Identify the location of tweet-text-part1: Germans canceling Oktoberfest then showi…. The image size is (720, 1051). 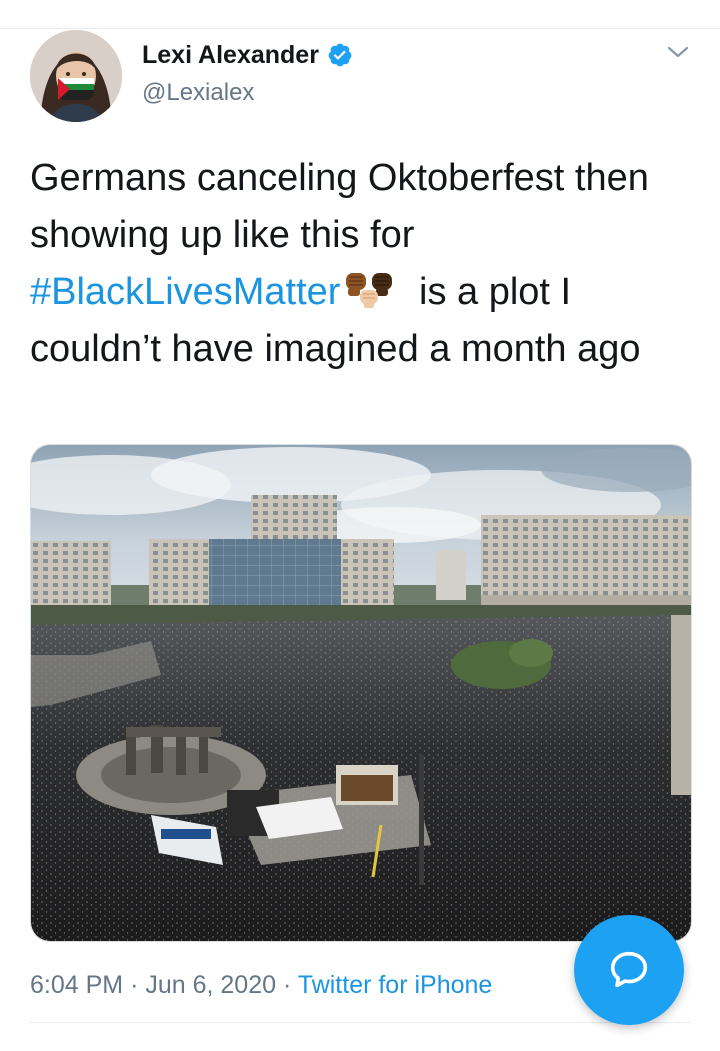
(339, 206).